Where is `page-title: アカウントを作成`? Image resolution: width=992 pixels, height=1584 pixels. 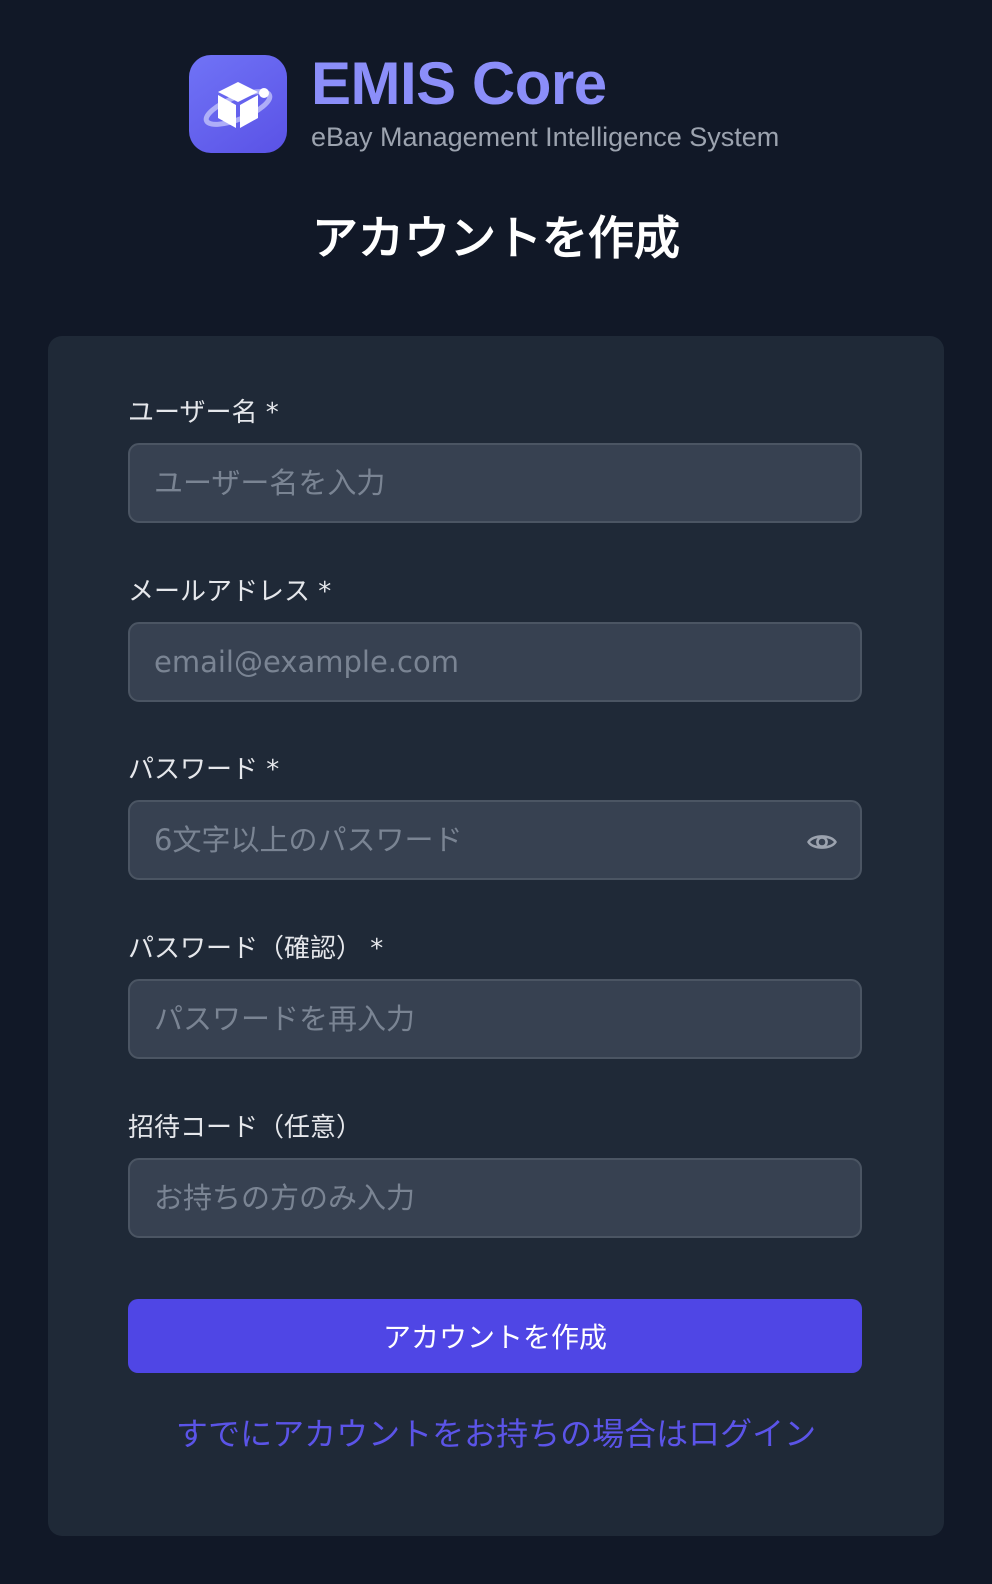 page-title: アカウントを作成 is located at coordinates (496, 238).